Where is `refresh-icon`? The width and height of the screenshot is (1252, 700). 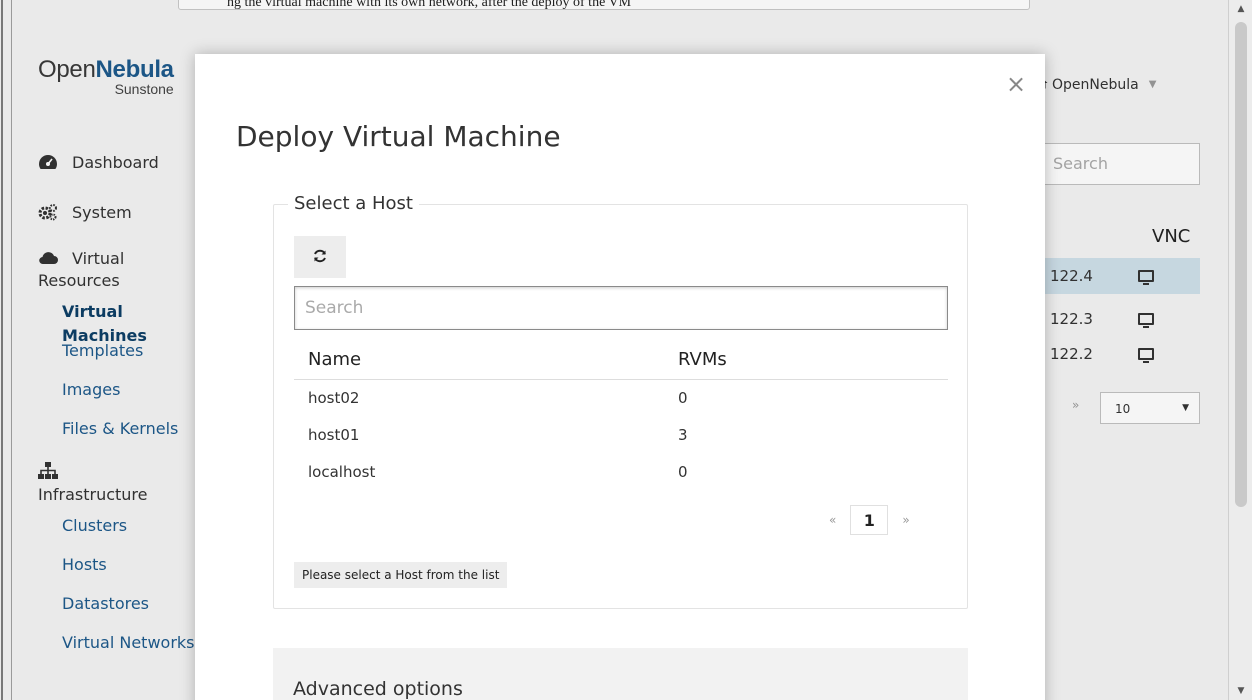 refresh-icon is located at coordinates (320, 257).